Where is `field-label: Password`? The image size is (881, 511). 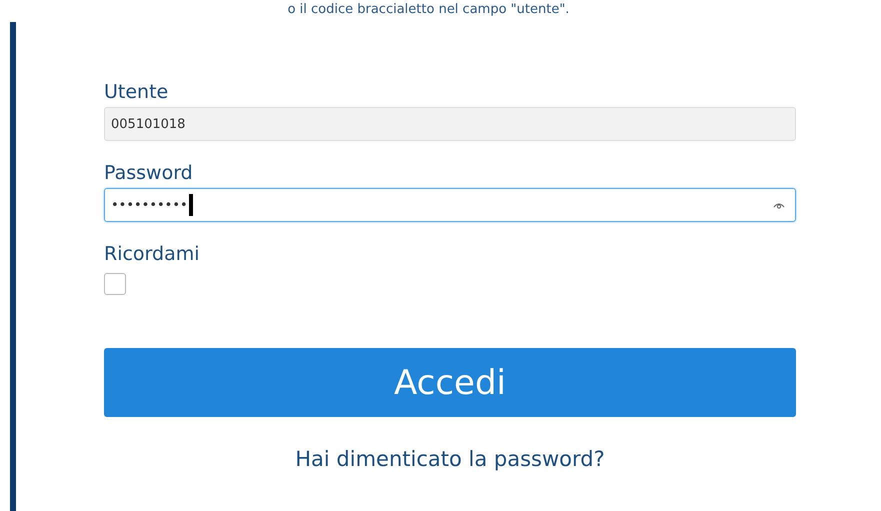
field-label: Password is located at coordinates (149, 173).